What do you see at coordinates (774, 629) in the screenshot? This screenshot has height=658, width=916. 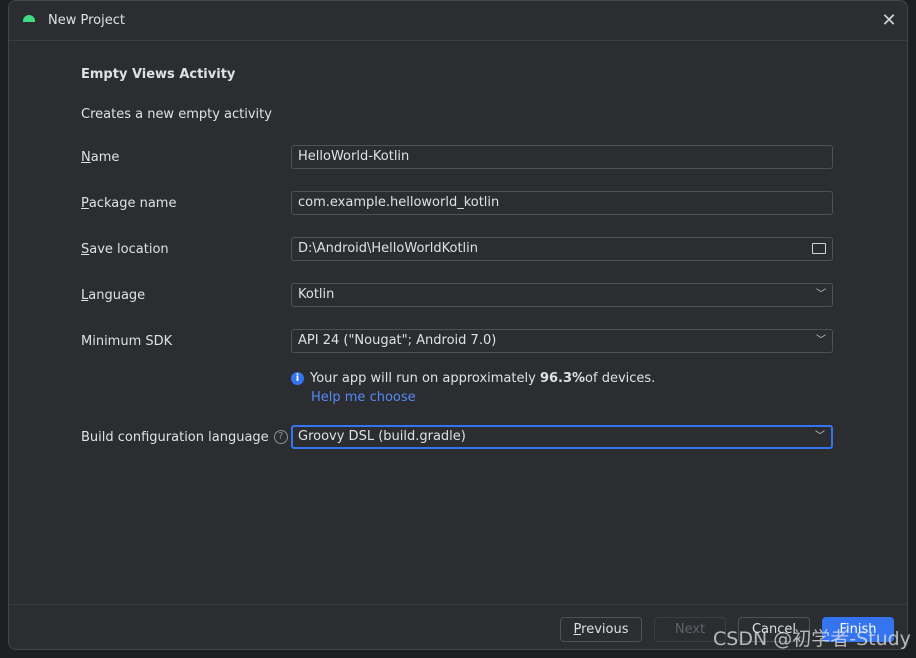 I see `cancel-button: Cancel` at bounding box center [774, 629].